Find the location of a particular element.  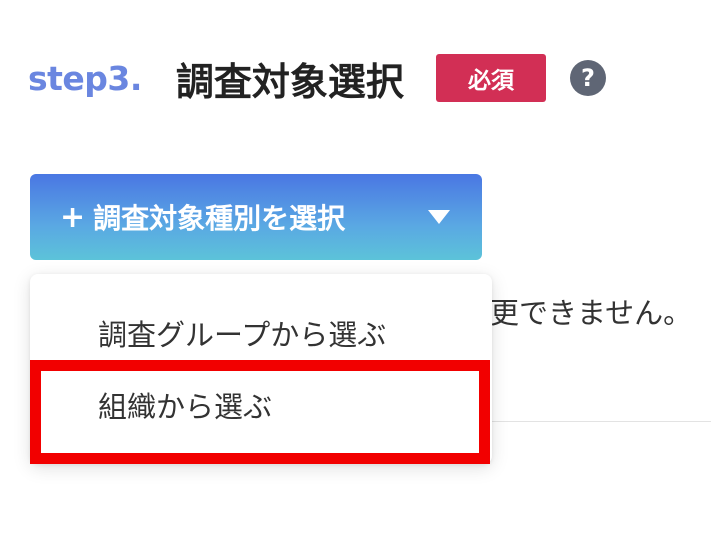

plus-icon: + is located at coordinates (73, 217).